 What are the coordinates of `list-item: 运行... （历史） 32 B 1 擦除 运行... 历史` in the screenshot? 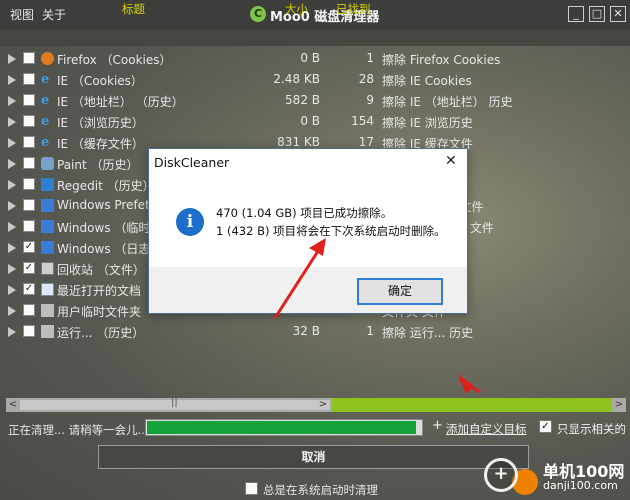 It's located at (315, 331).